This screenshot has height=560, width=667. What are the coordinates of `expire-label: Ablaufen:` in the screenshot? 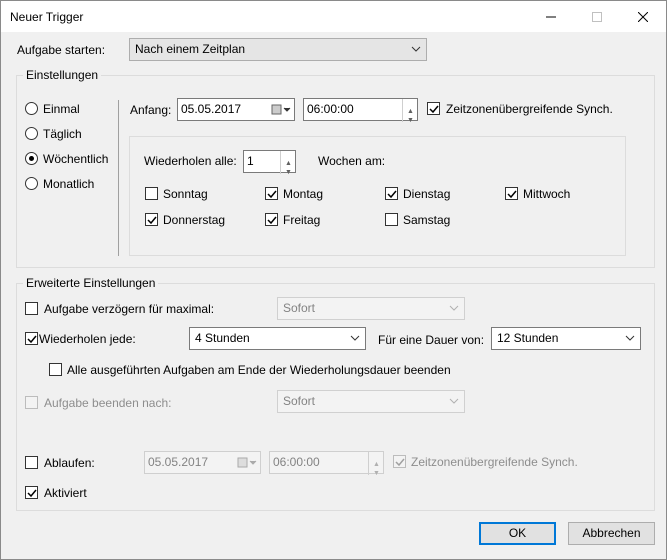 It's located at (69, 463).